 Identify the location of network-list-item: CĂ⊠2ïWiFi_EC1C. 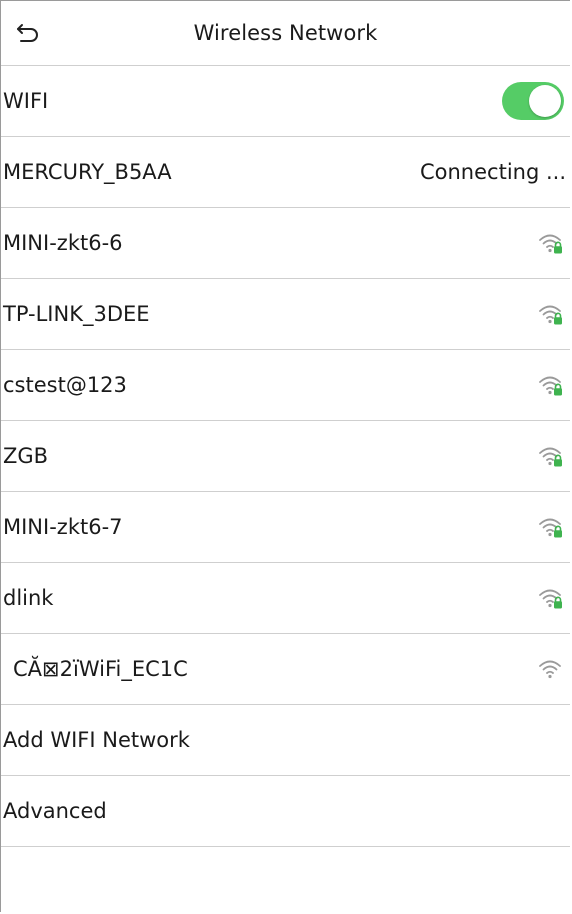
(285, 669).